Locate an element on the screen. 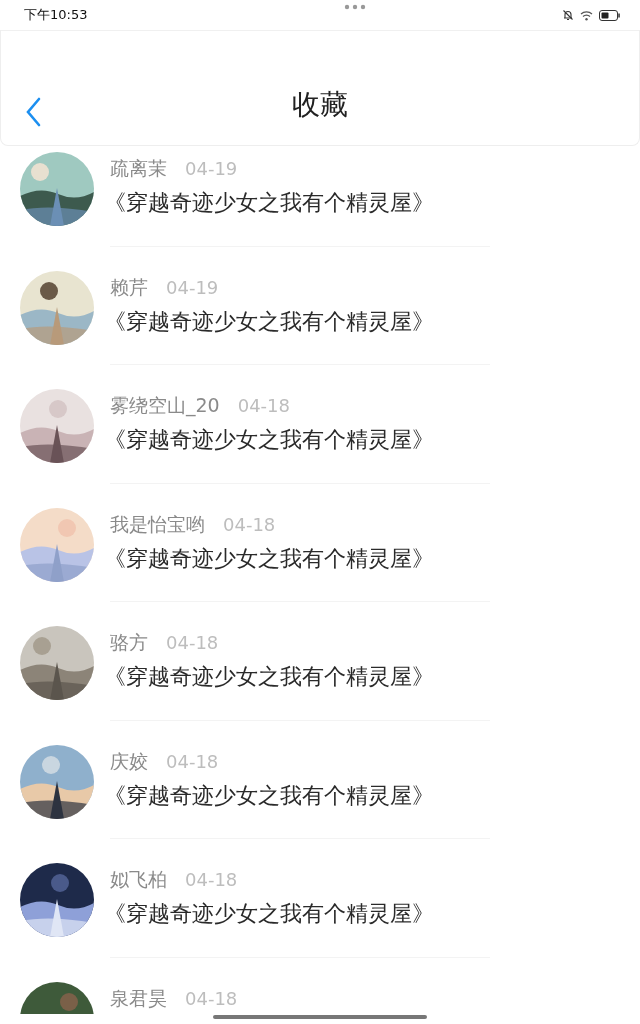 This screenshot has height=1024, width=640. user-name: 骆方 is located at coordinates (129, 642).